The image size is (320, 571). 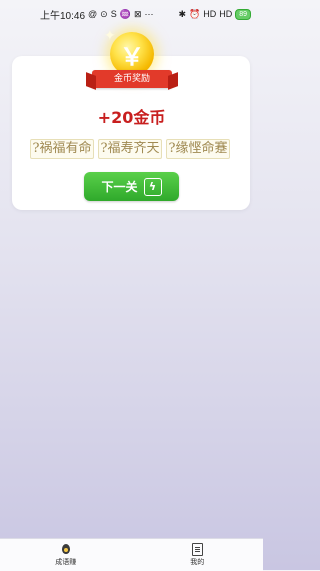 I want to click on bluetooth-icon: ✱, so click(x=182, y=13).